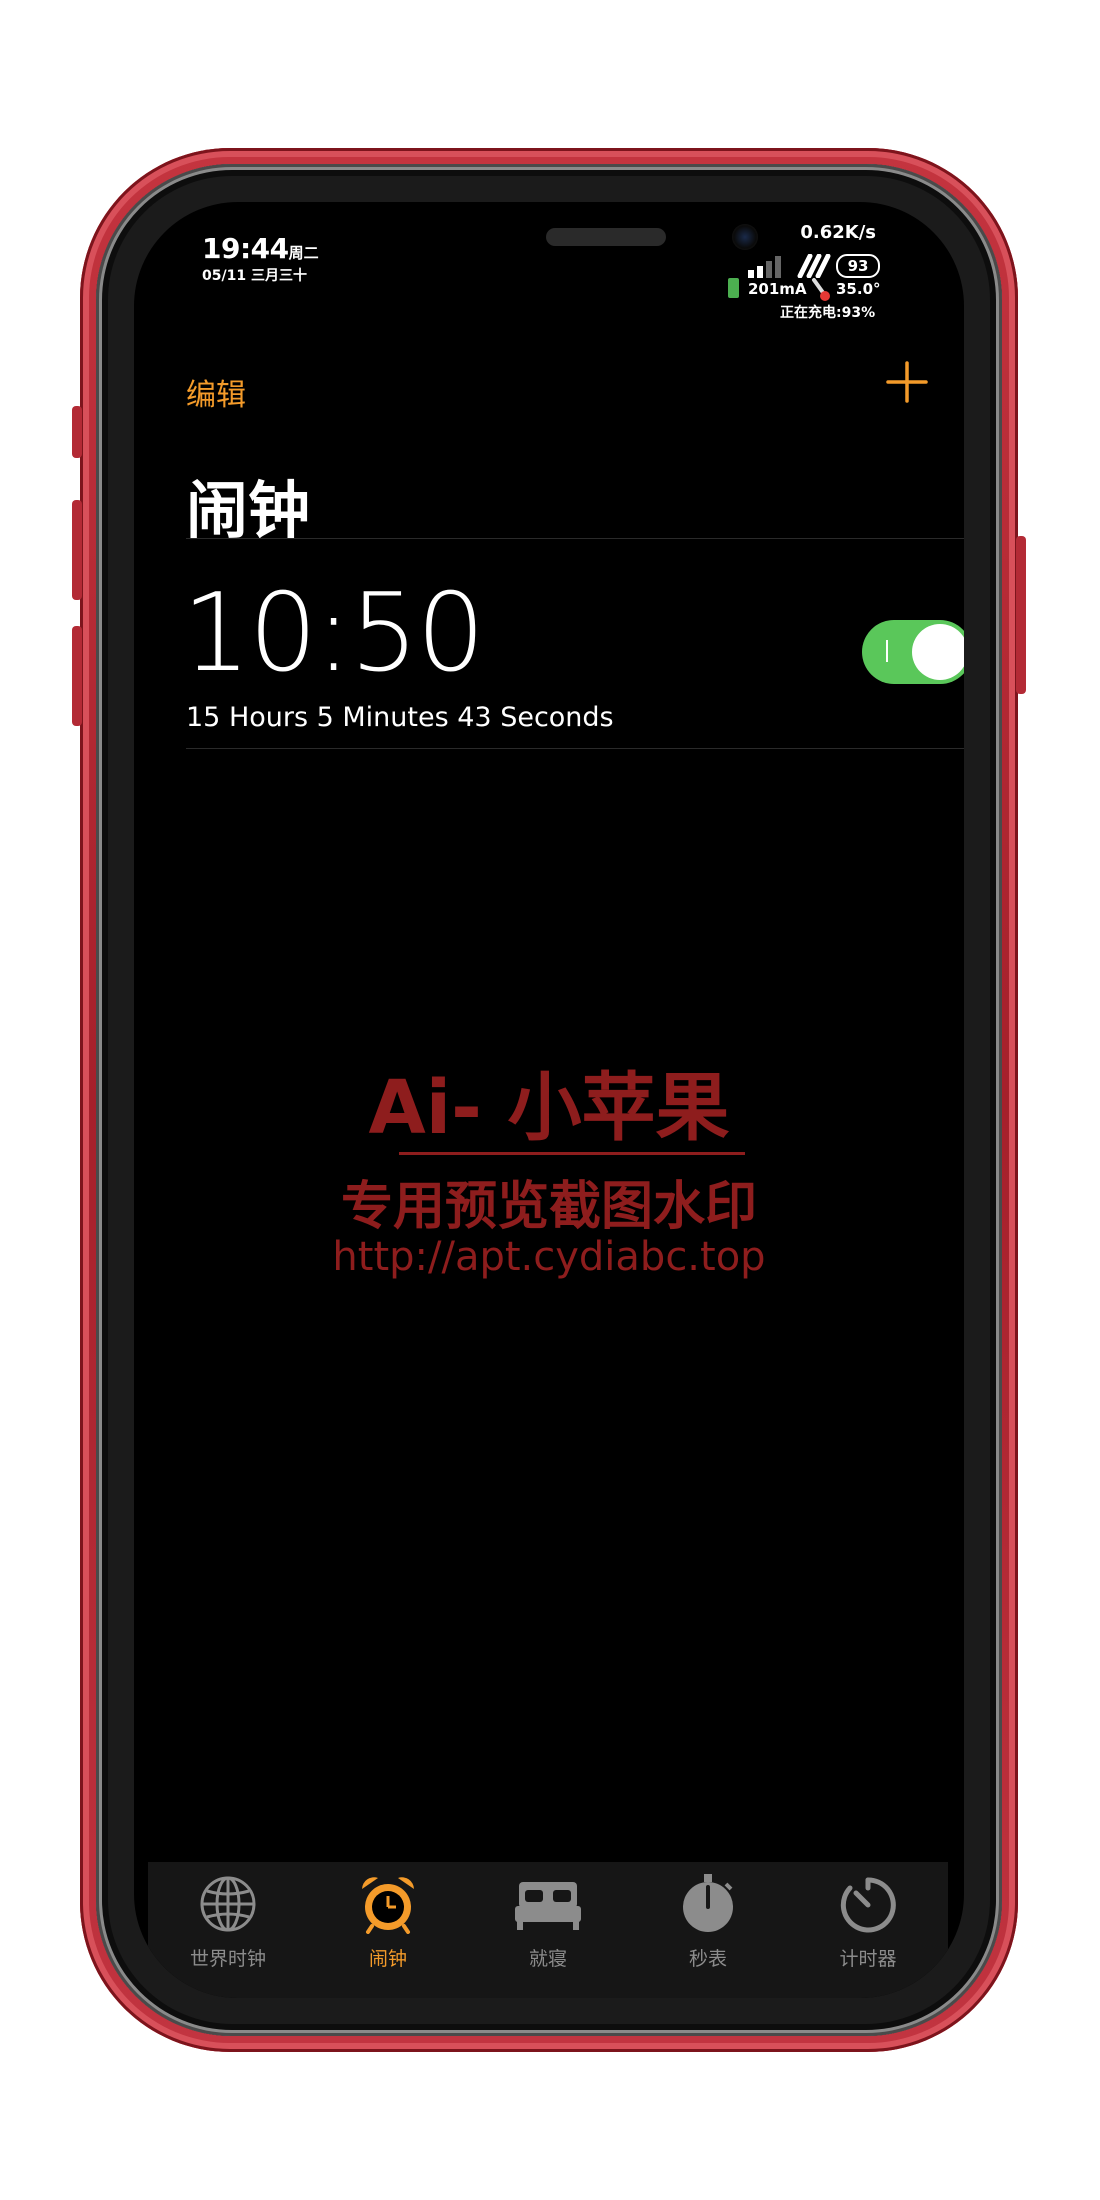 The image size is (1100, 2200). I want to click on silent-switch, so click(77, 432).